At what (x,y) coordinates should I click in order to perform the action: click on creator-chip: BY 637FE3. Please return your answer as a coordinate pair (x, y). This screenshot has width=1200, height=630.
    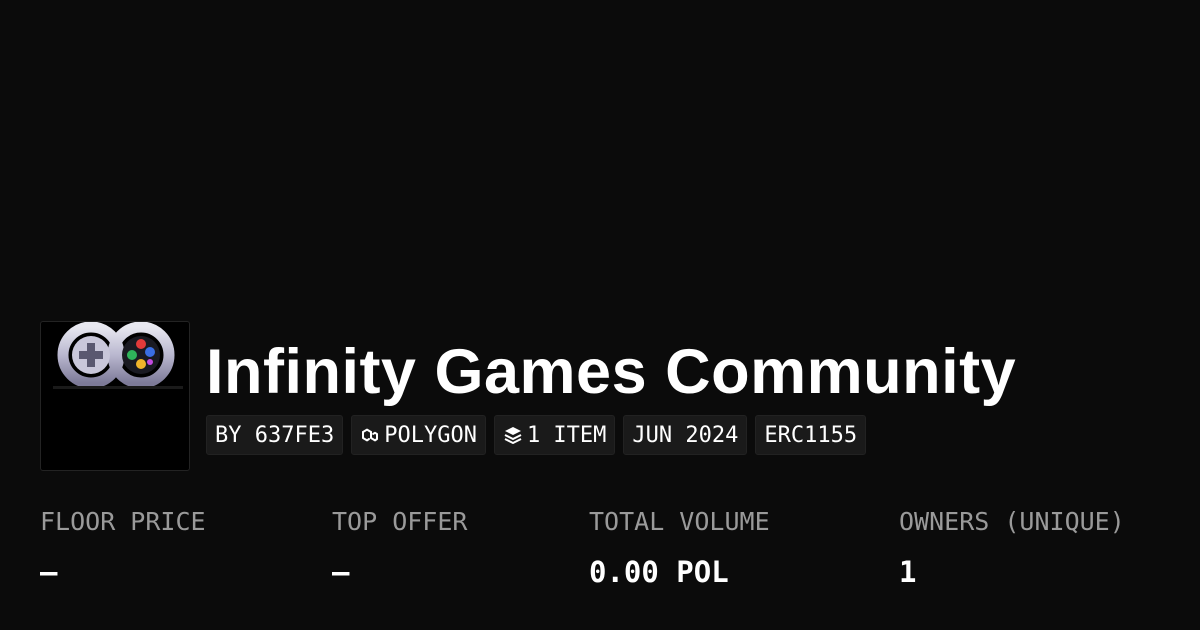
    Looking at the image, I should click on (275, 435).